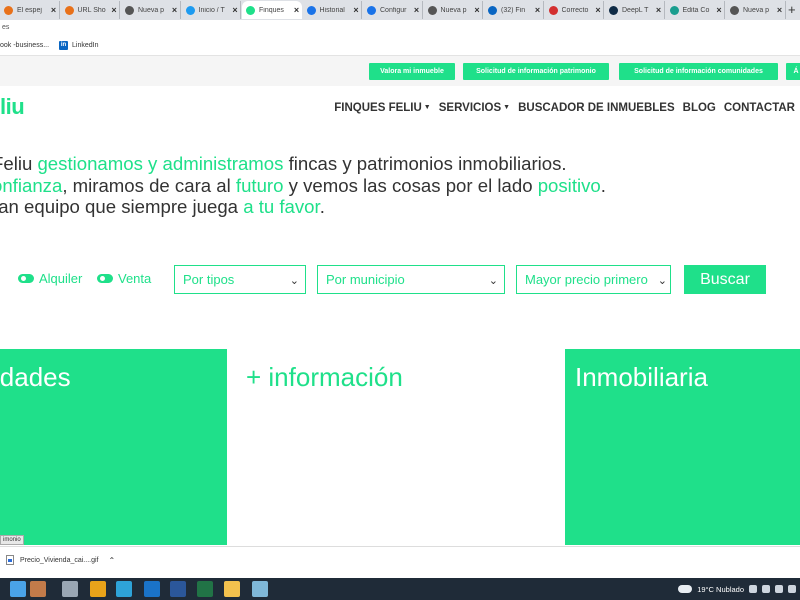  I want to click on start-icon, so click(18, 589).